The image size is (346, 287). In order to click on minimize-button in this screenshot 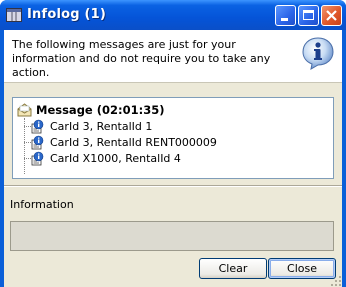, I will do `click(285, 15)`.